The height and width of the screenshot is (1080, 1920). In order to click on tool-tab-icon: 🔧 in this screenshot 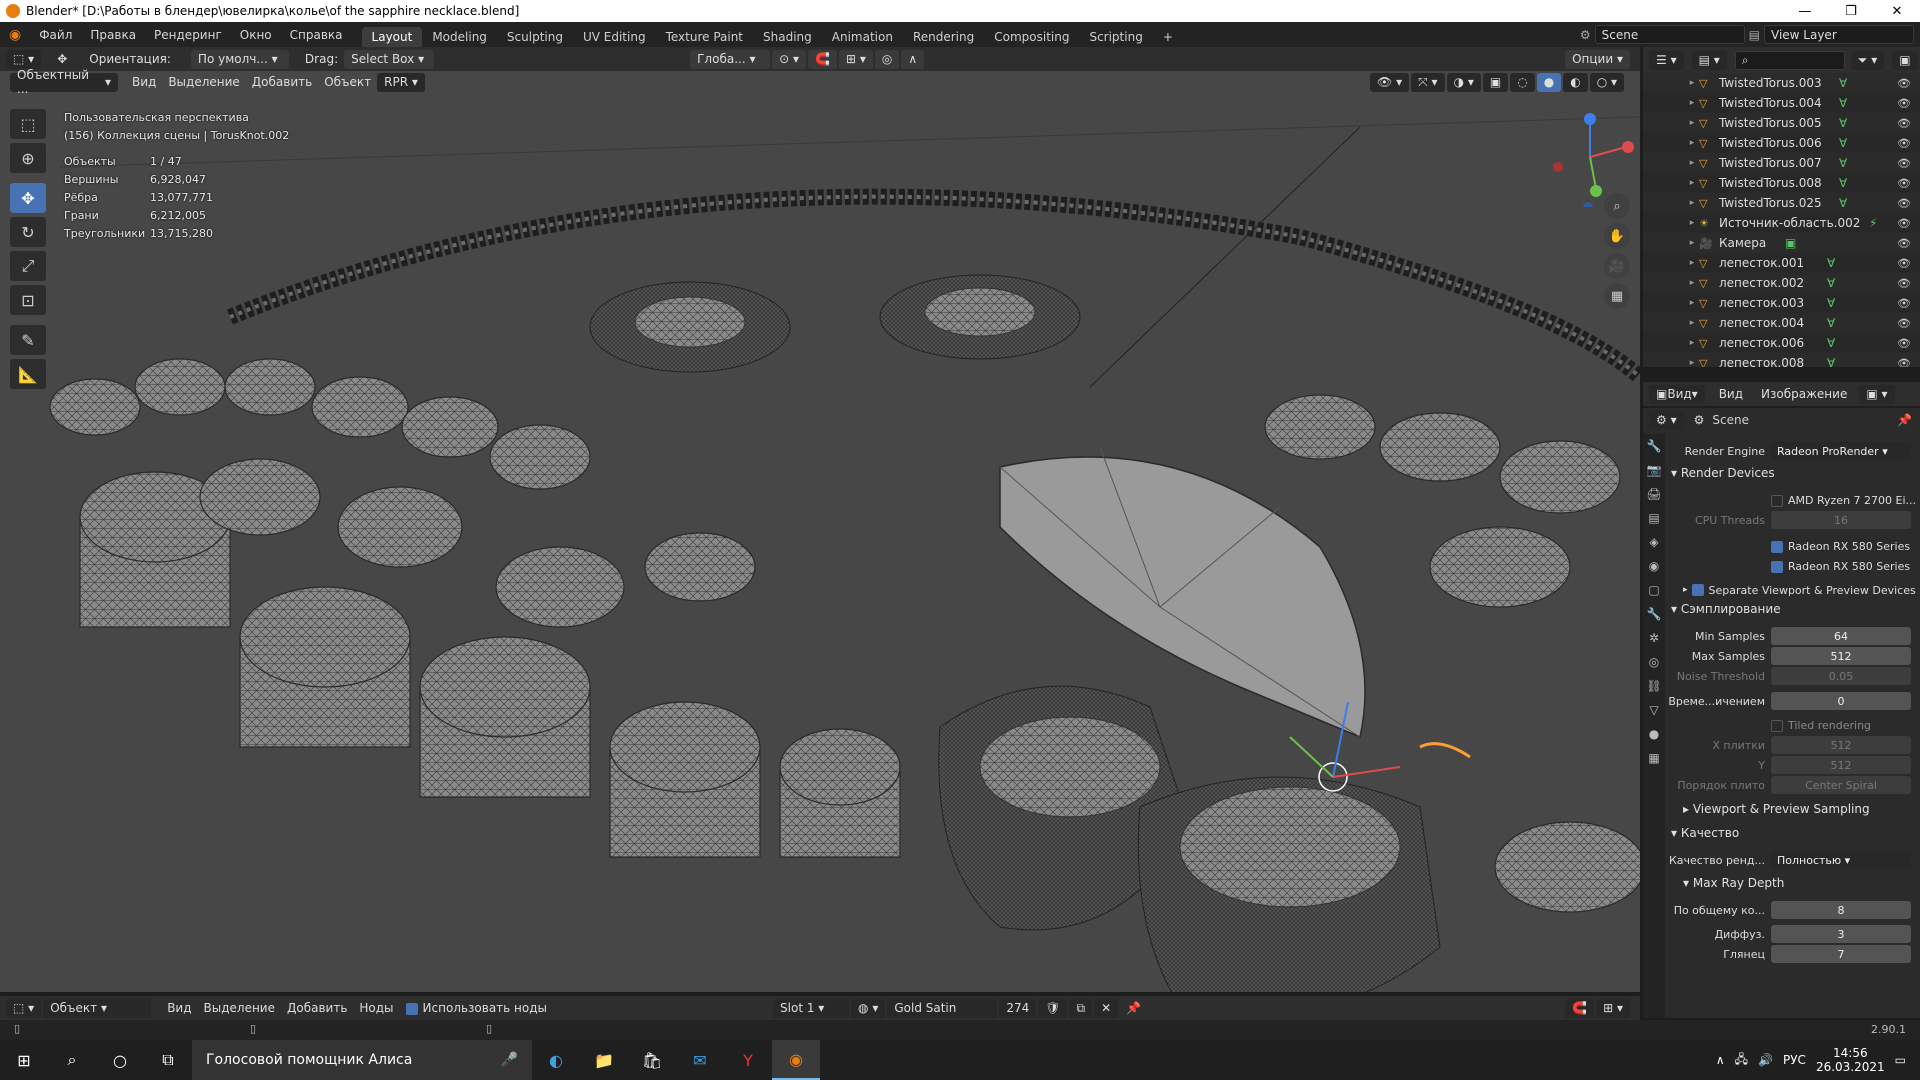, I will do `click(1654, 446)`.